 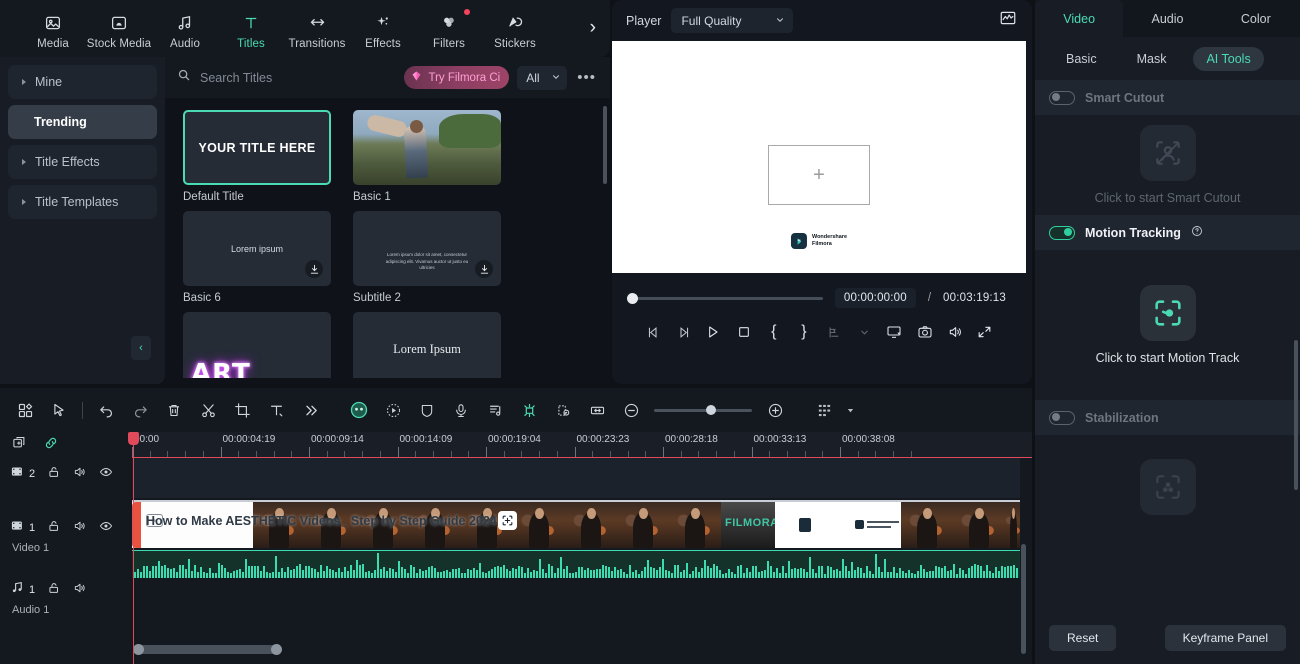 I want to click on scroll-handle-left, so click(x=138, y=649).